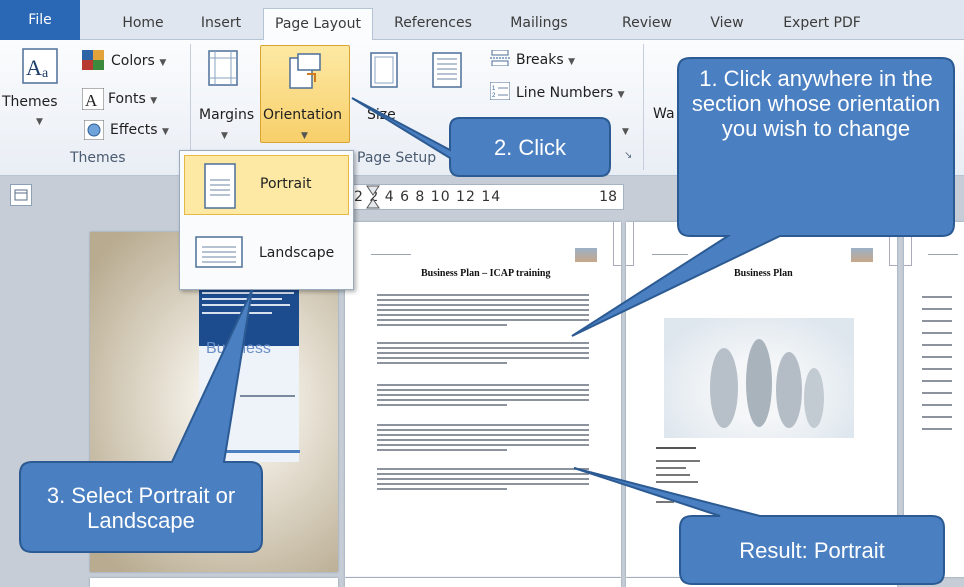 The width and height of the screenshot is (964, 587). I want to click on hyphenation-caret-icon: ▼, so click(625, 132).